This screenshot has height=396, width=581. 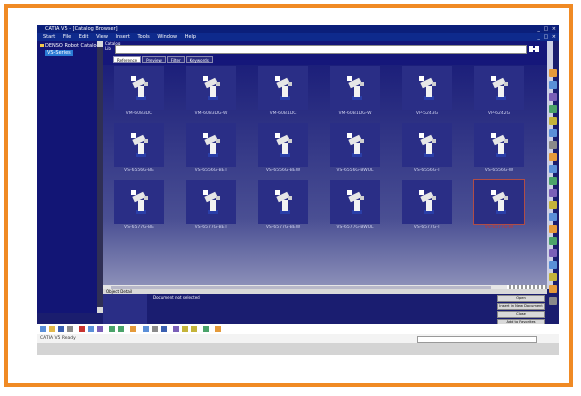 I want to click on catalog-item: VS-6577G-BEW, so click(x=283, y=208).